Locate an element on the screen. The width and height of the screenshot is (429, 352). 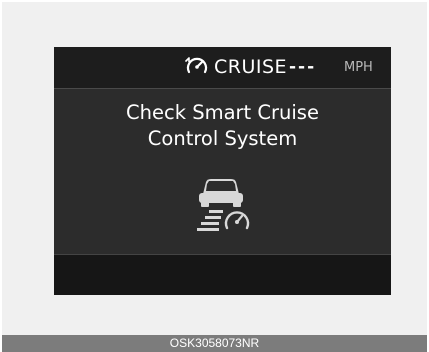
smart-cruise-warning-icon is located at coordinates (223, 205).